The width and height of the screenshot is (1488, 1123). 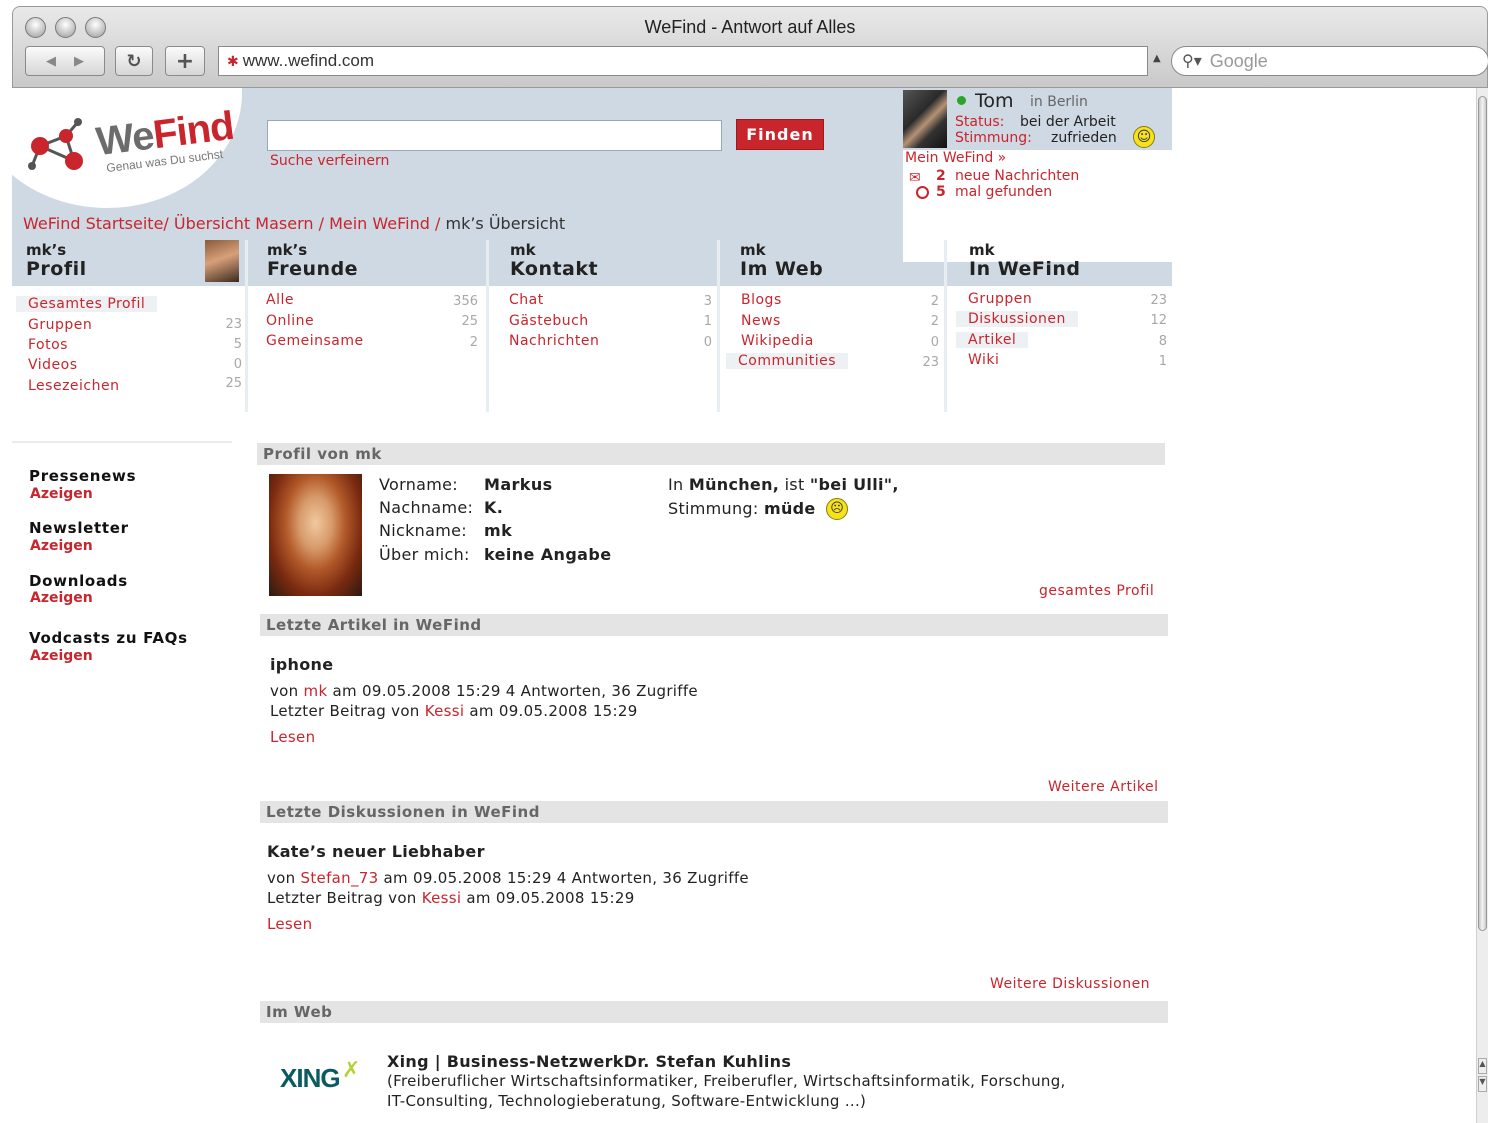 What do you see at coordinates (65, 61) in the screenshot?
I see `back-forward-buttons: ◀ ▶` at bounding box center [65, 61].